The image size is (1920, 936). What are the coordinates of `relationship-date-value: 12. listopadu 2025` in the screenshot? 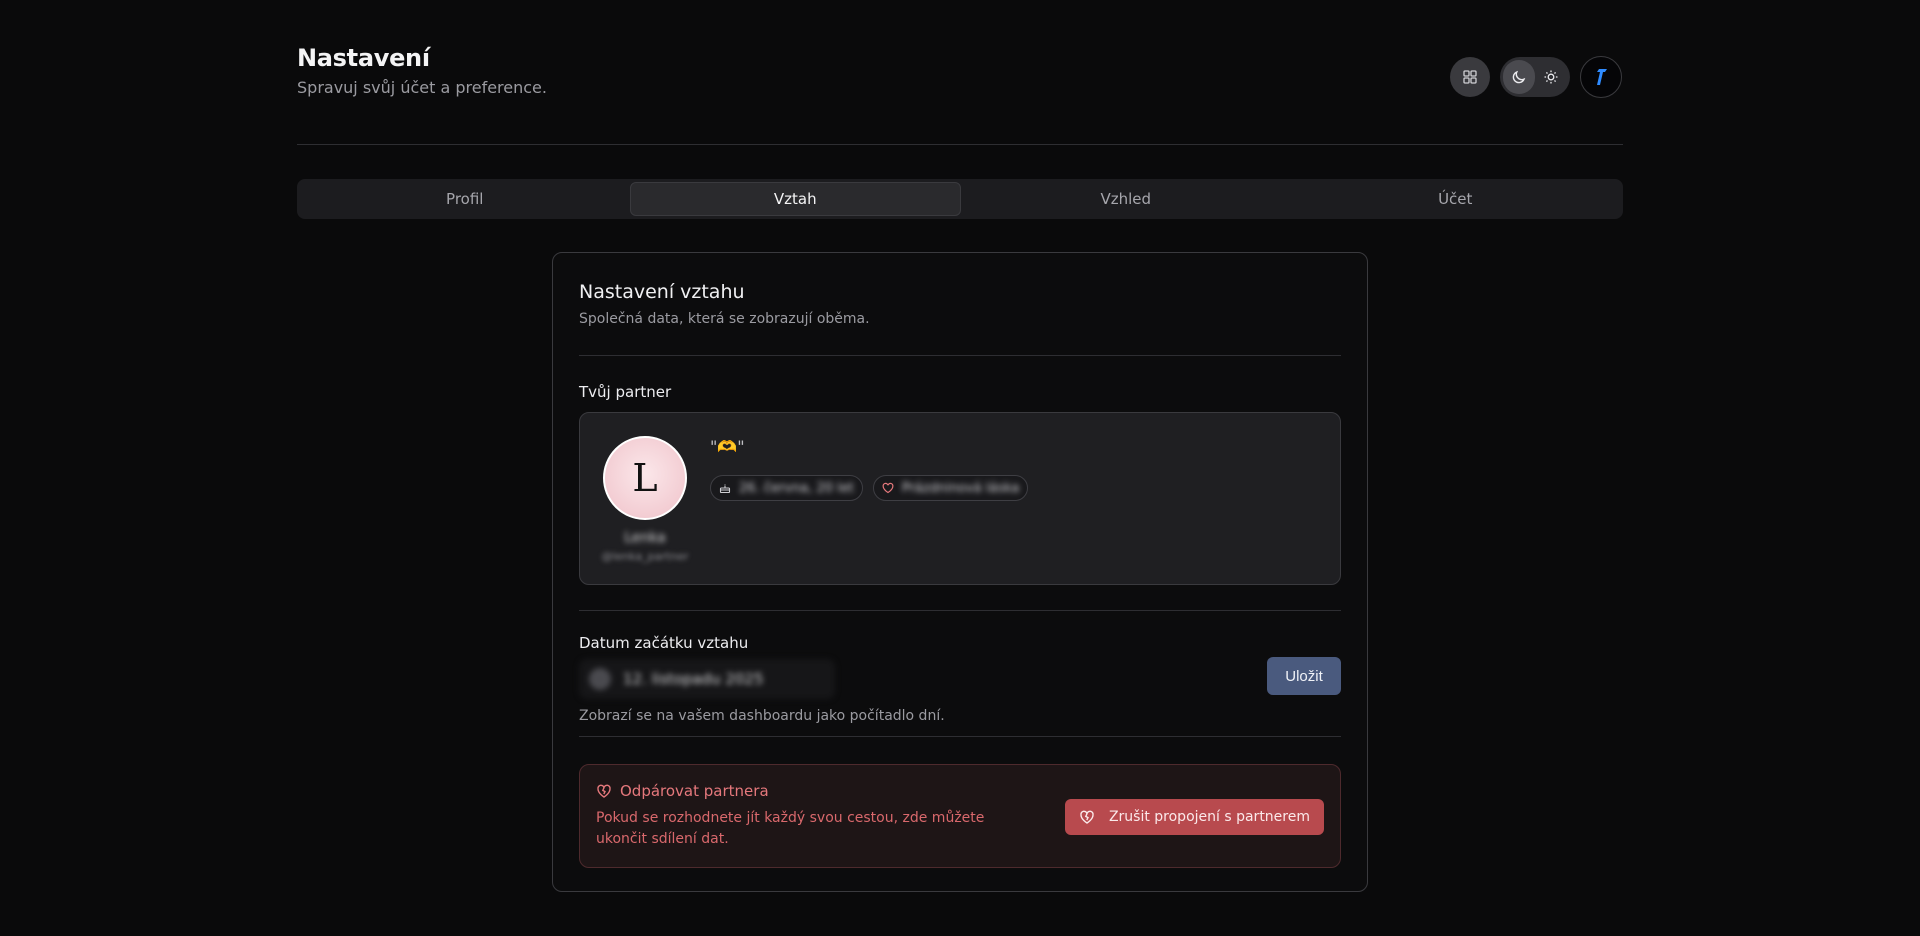 It's located at (693, 679).